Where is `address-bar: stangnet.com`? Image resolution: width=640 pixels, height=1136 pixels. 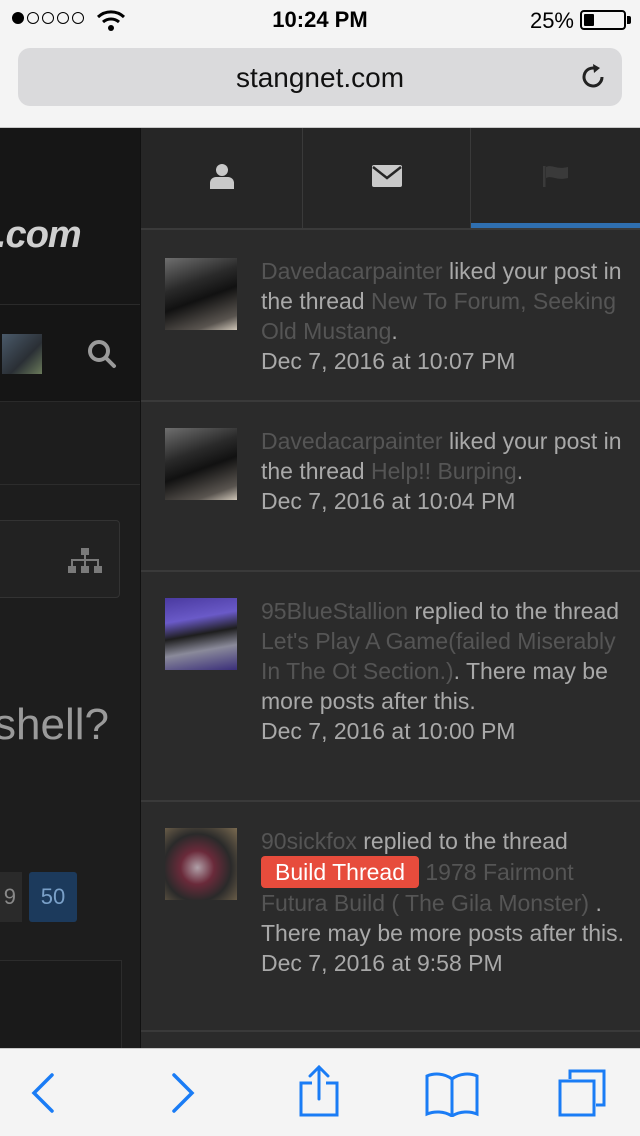 address-bar: stangnet.com is located at coordinates (320, 77).